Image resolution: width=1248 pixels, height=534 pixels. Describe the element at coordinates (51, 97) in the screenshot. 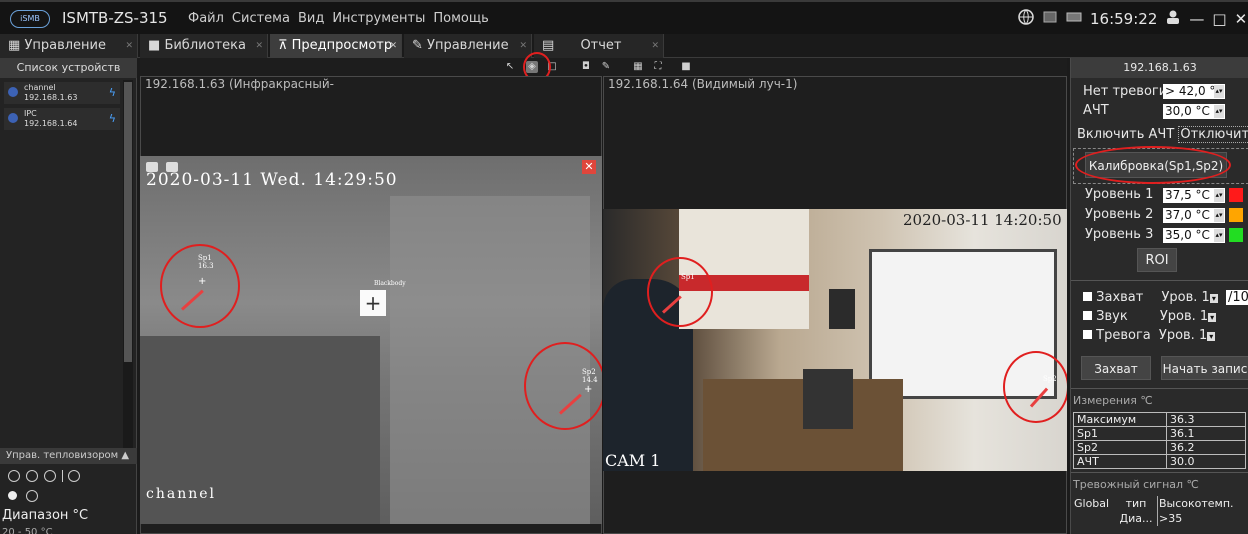

I see `device-ip: 192.168.1.63` at that location.